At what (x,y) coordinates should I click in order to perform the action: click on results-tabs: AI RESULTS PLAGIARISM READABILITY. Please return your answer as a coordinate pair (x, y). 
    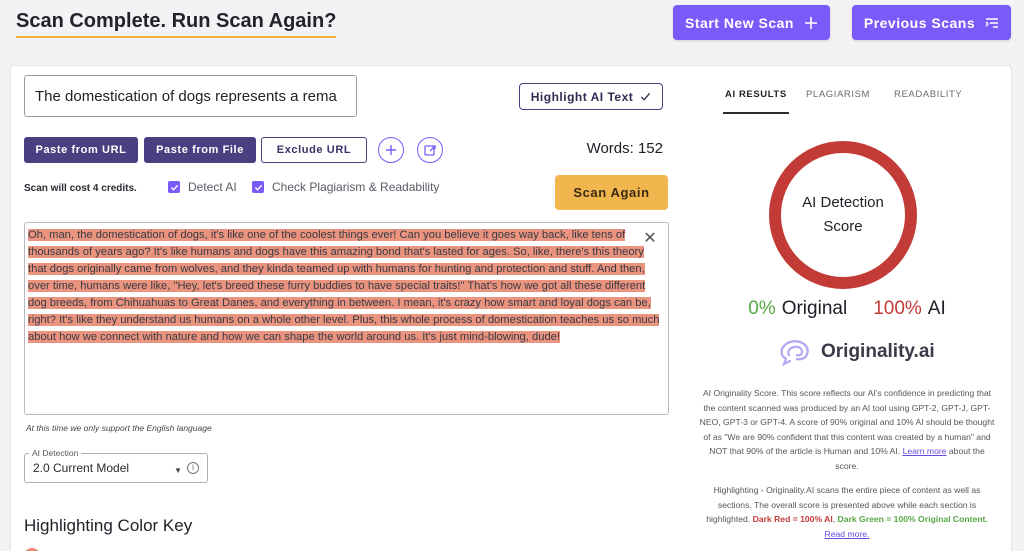
    Looking at the image, I should click on (847, 100).